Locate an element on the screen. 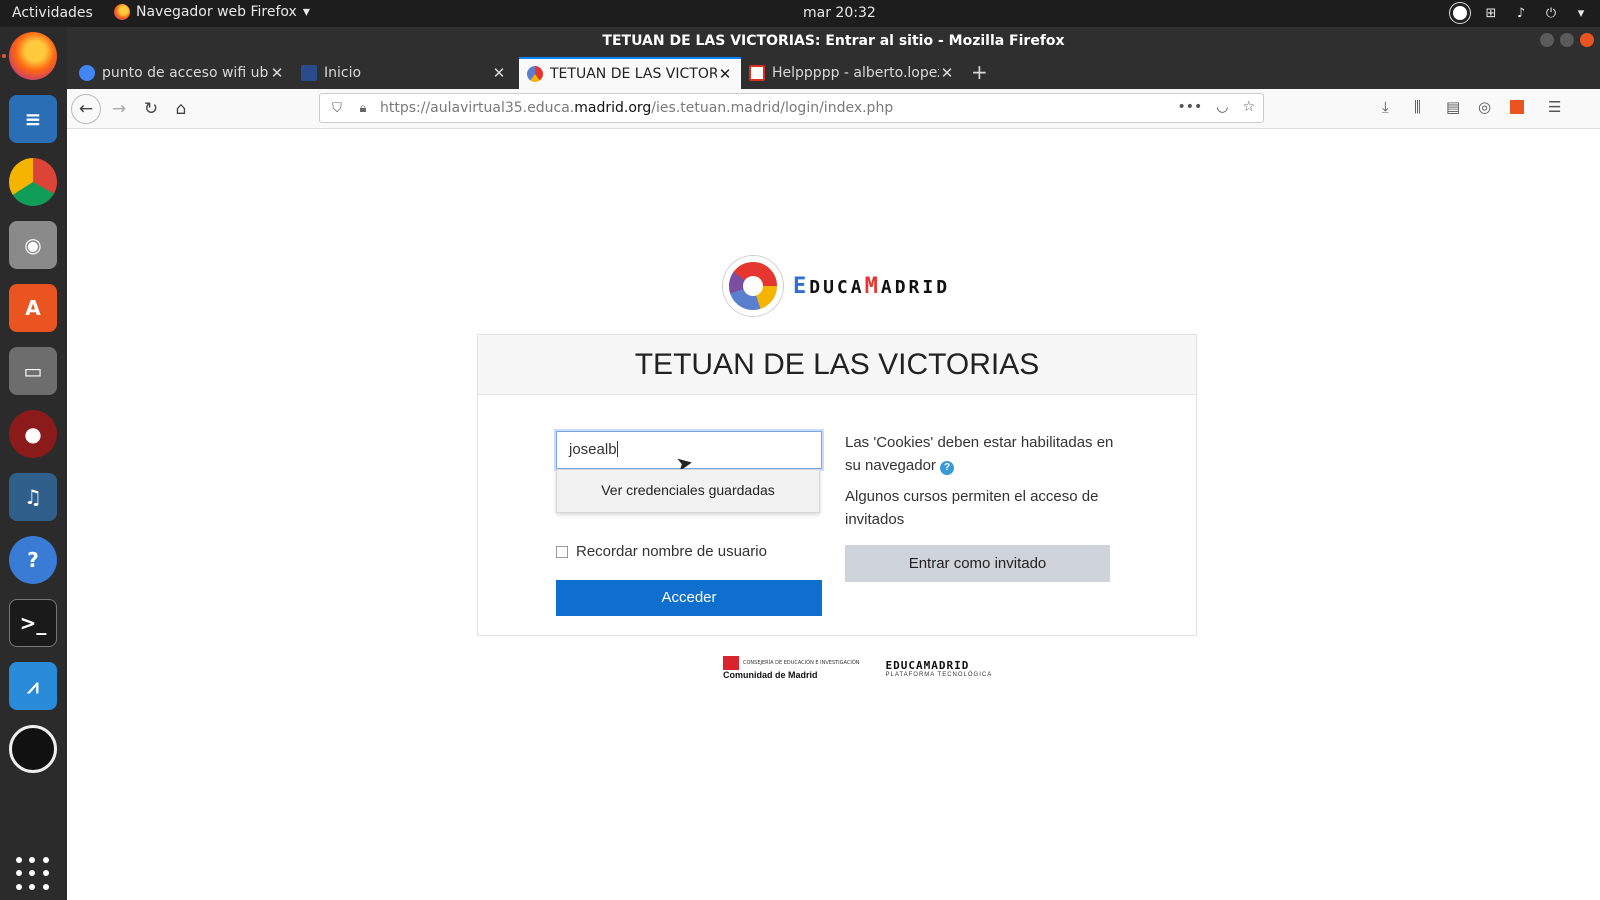 The width and height of the screenshot is (1600, 900). software-center-icon: A is located at coordinates (33, 308).